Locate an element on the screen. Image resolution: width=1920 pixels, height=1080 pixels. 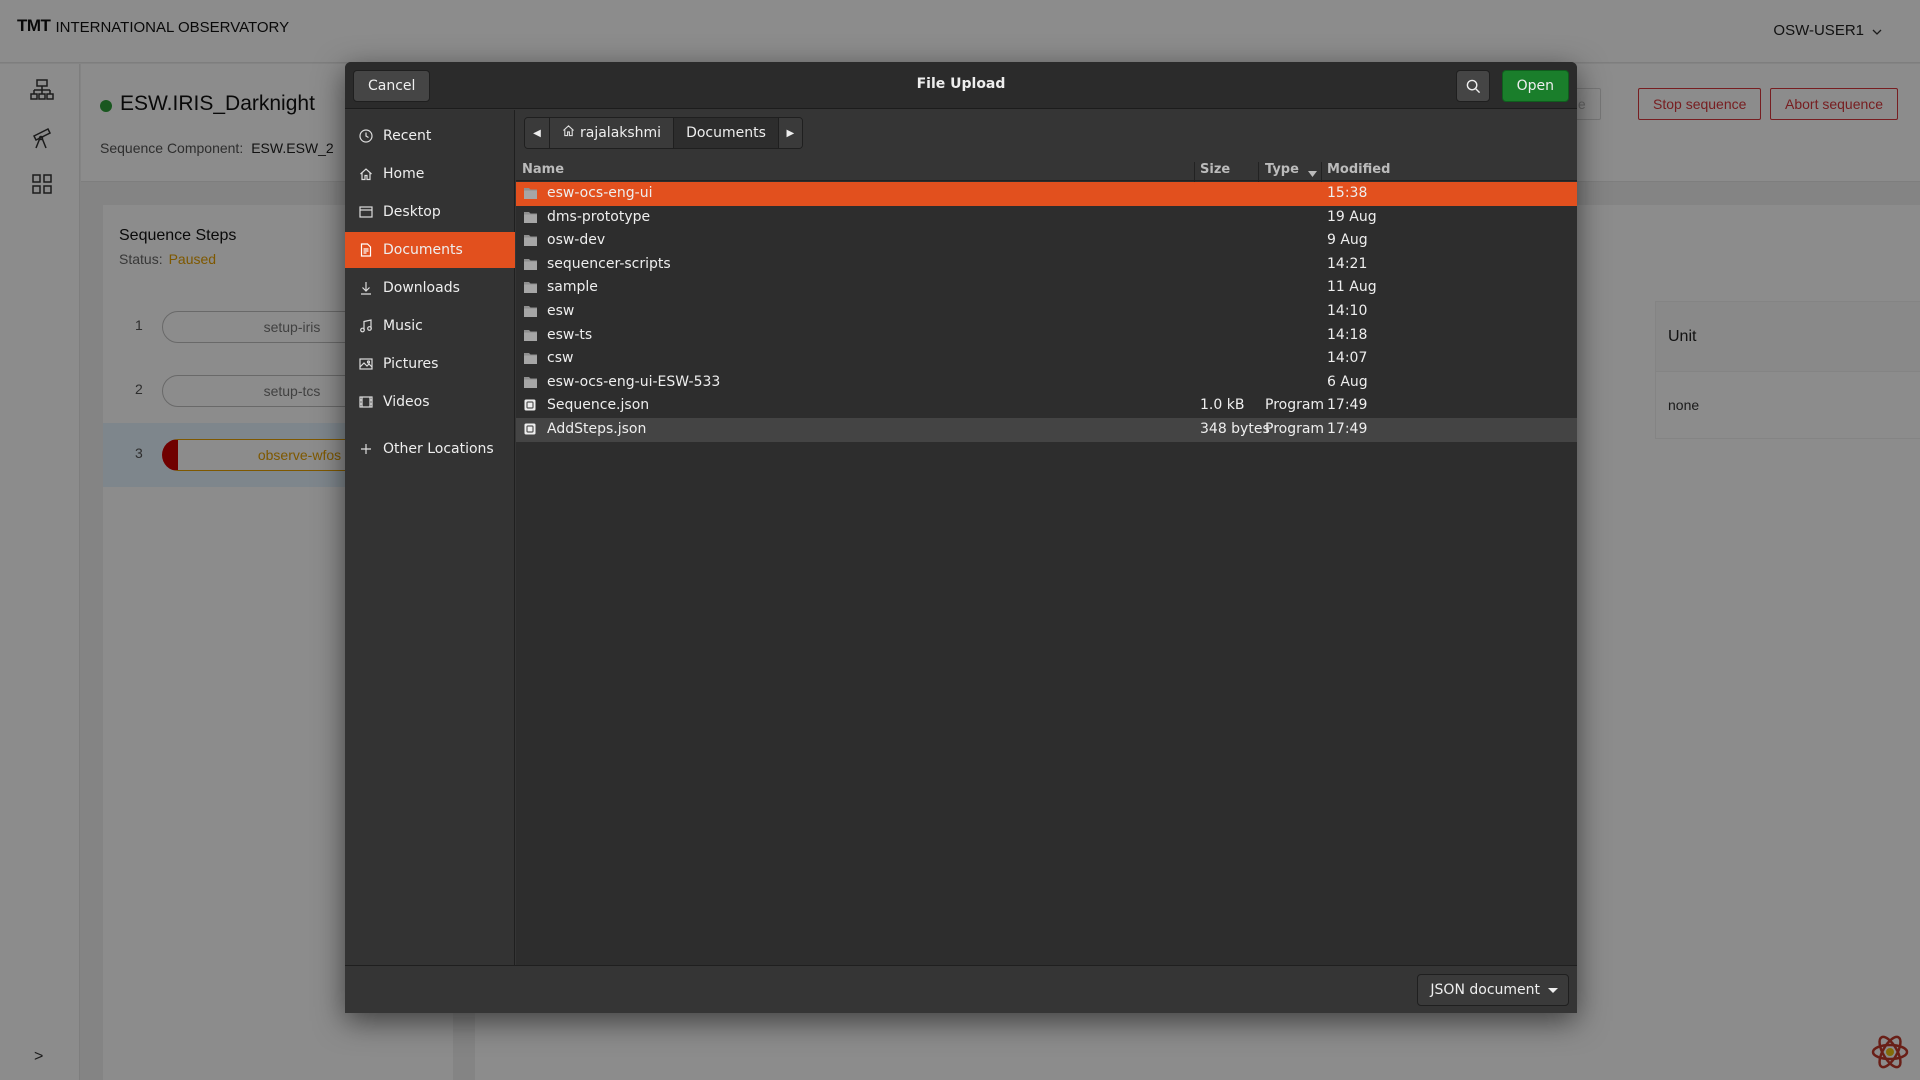
place-pictures: Pictures is located at coordinates (430, 364).